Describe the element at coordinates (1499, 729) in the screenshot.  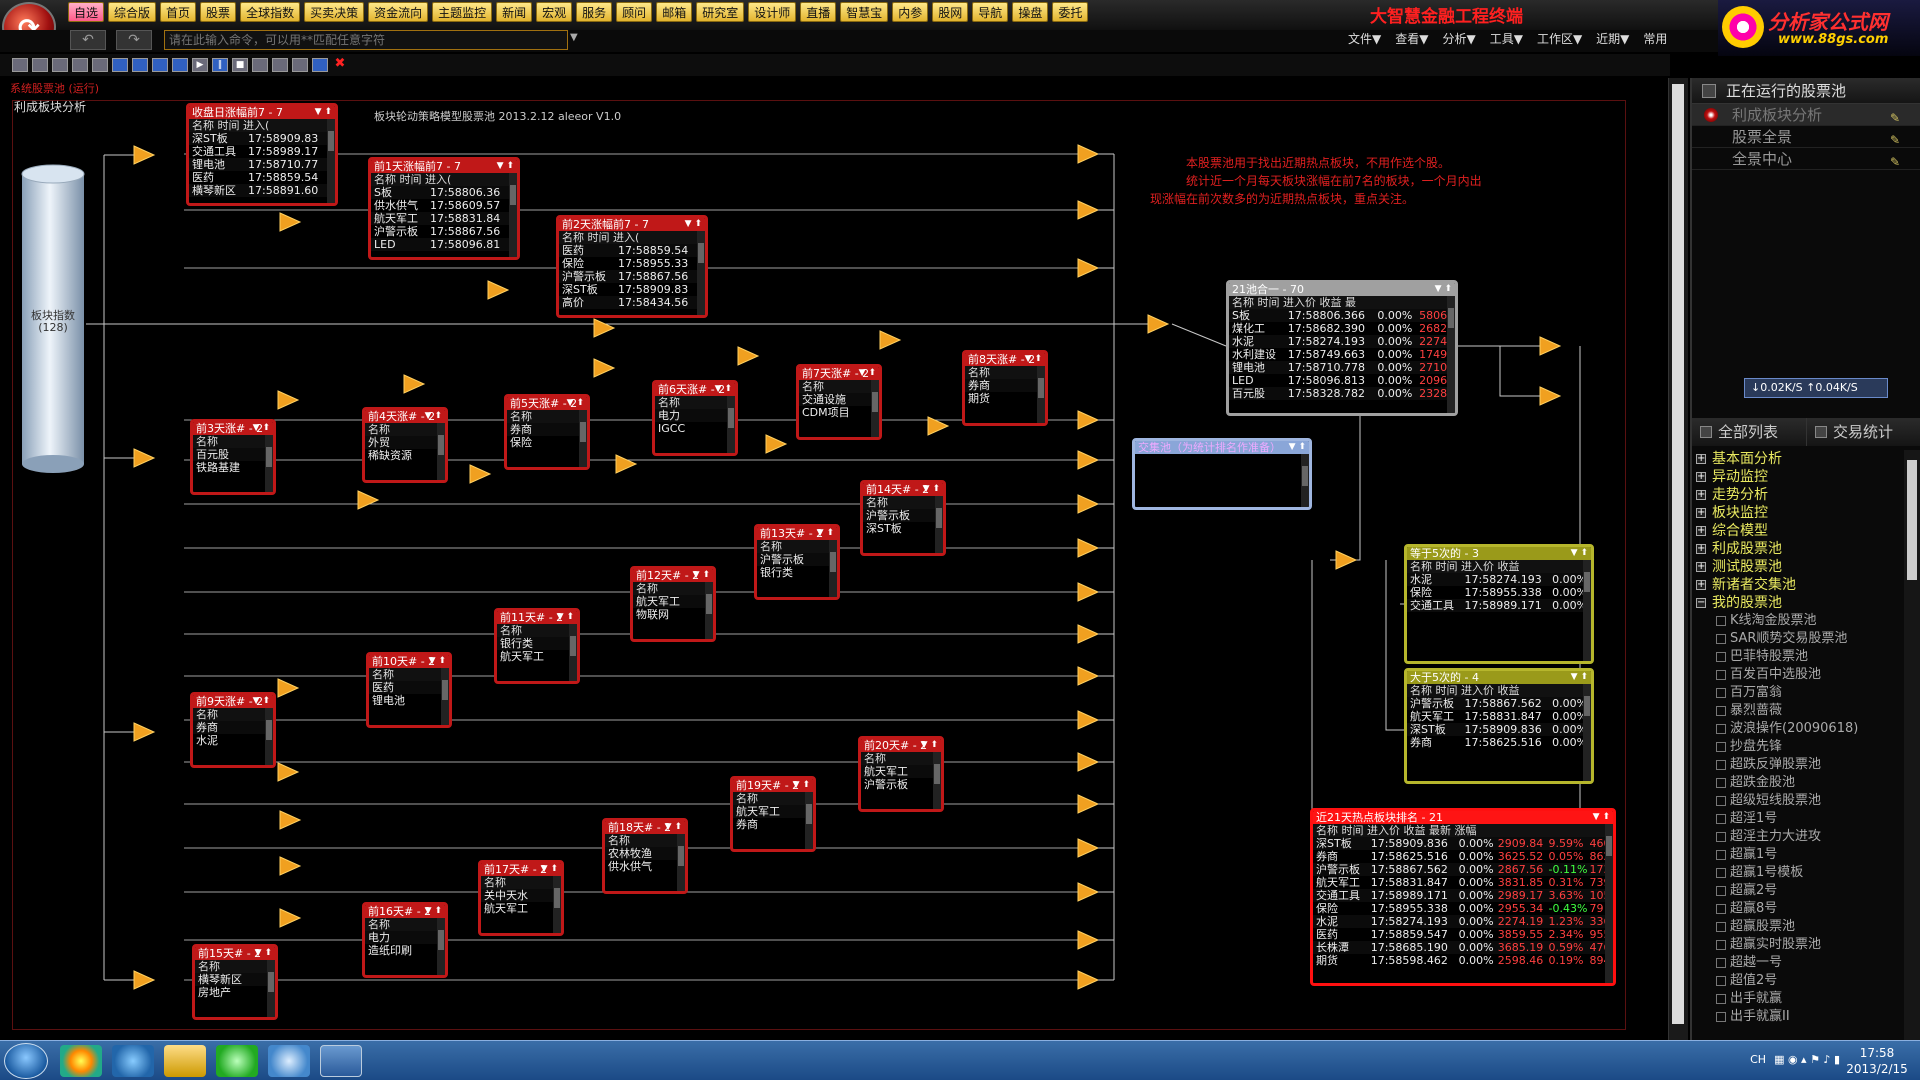
I see `pool-row: 深ST板 17:58909.836 0.00%` at that location.